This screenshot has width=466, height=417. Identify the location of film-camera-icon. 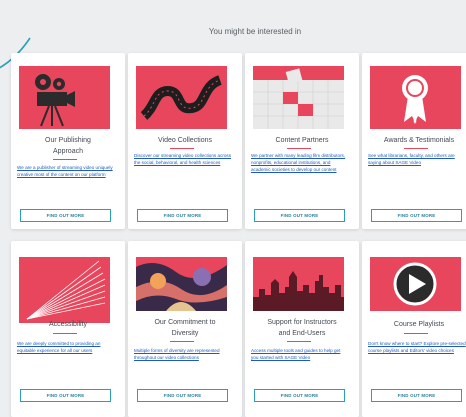
(64, 97).